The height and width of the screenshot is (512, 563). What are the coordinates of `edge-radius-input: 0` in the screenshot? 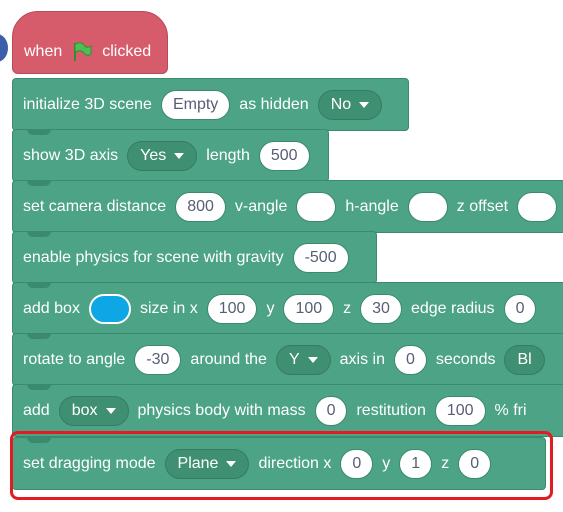 It's located at (520, 308).